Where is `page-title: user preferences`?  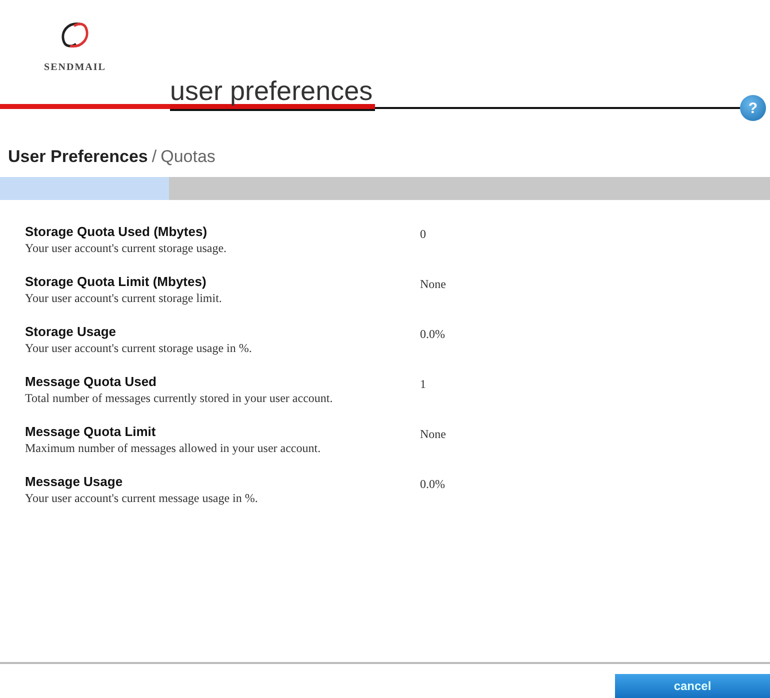
page-title: user preferences is located at coordinates (272, 91).